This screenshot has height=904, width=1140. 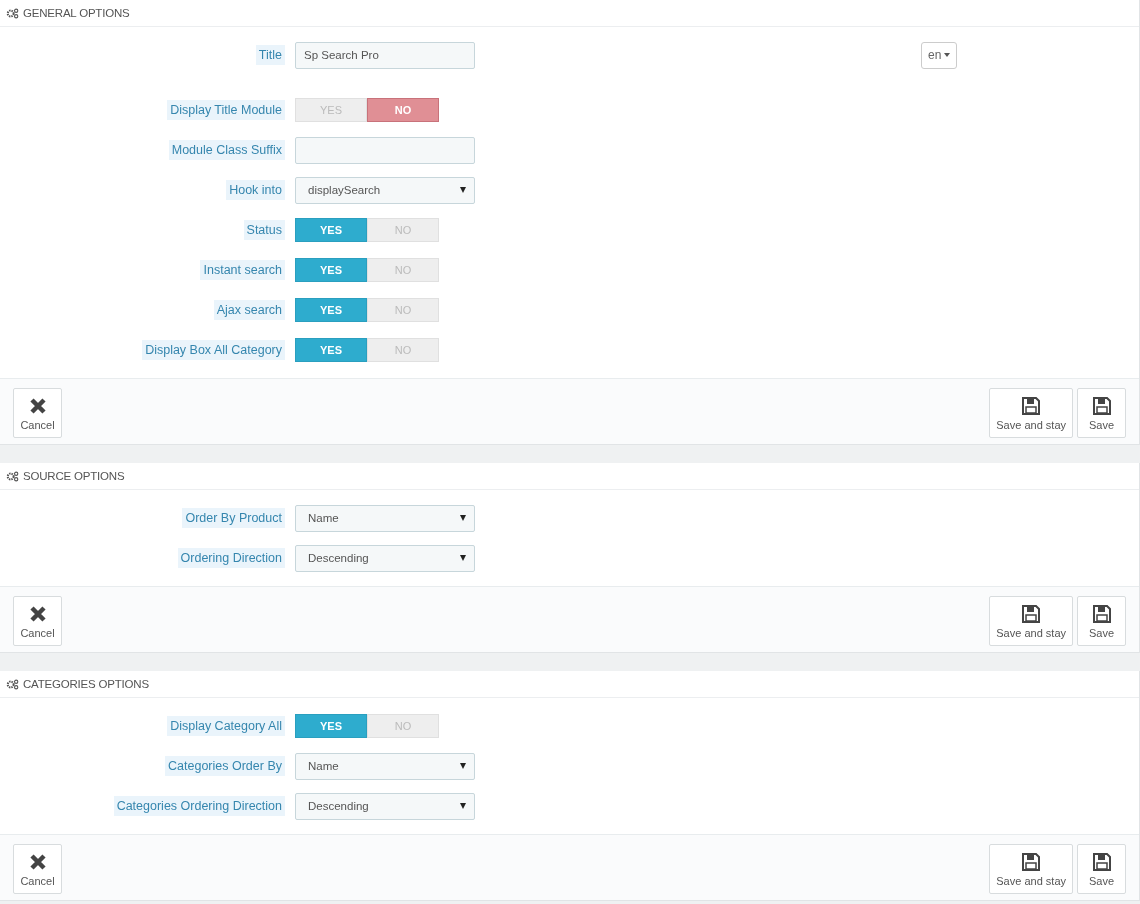 I want to click on field-label: Categories Order By, so click(x=225, y=766).